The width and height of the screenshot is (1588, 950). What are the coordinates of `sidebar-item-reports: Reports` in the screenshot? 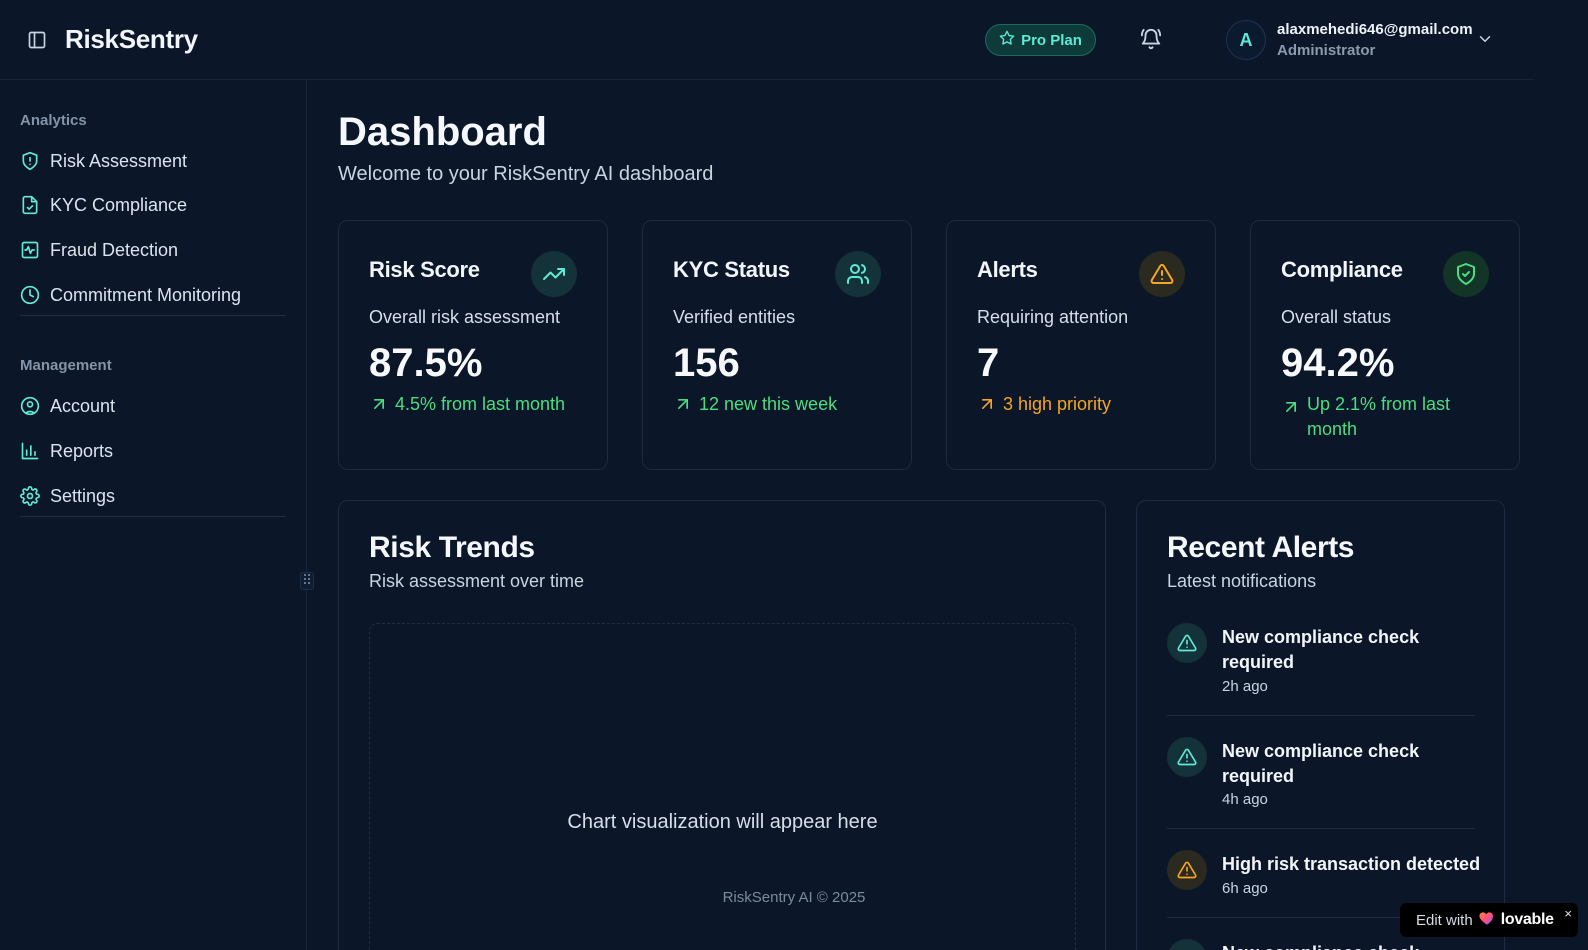 It's located at (153, 451).